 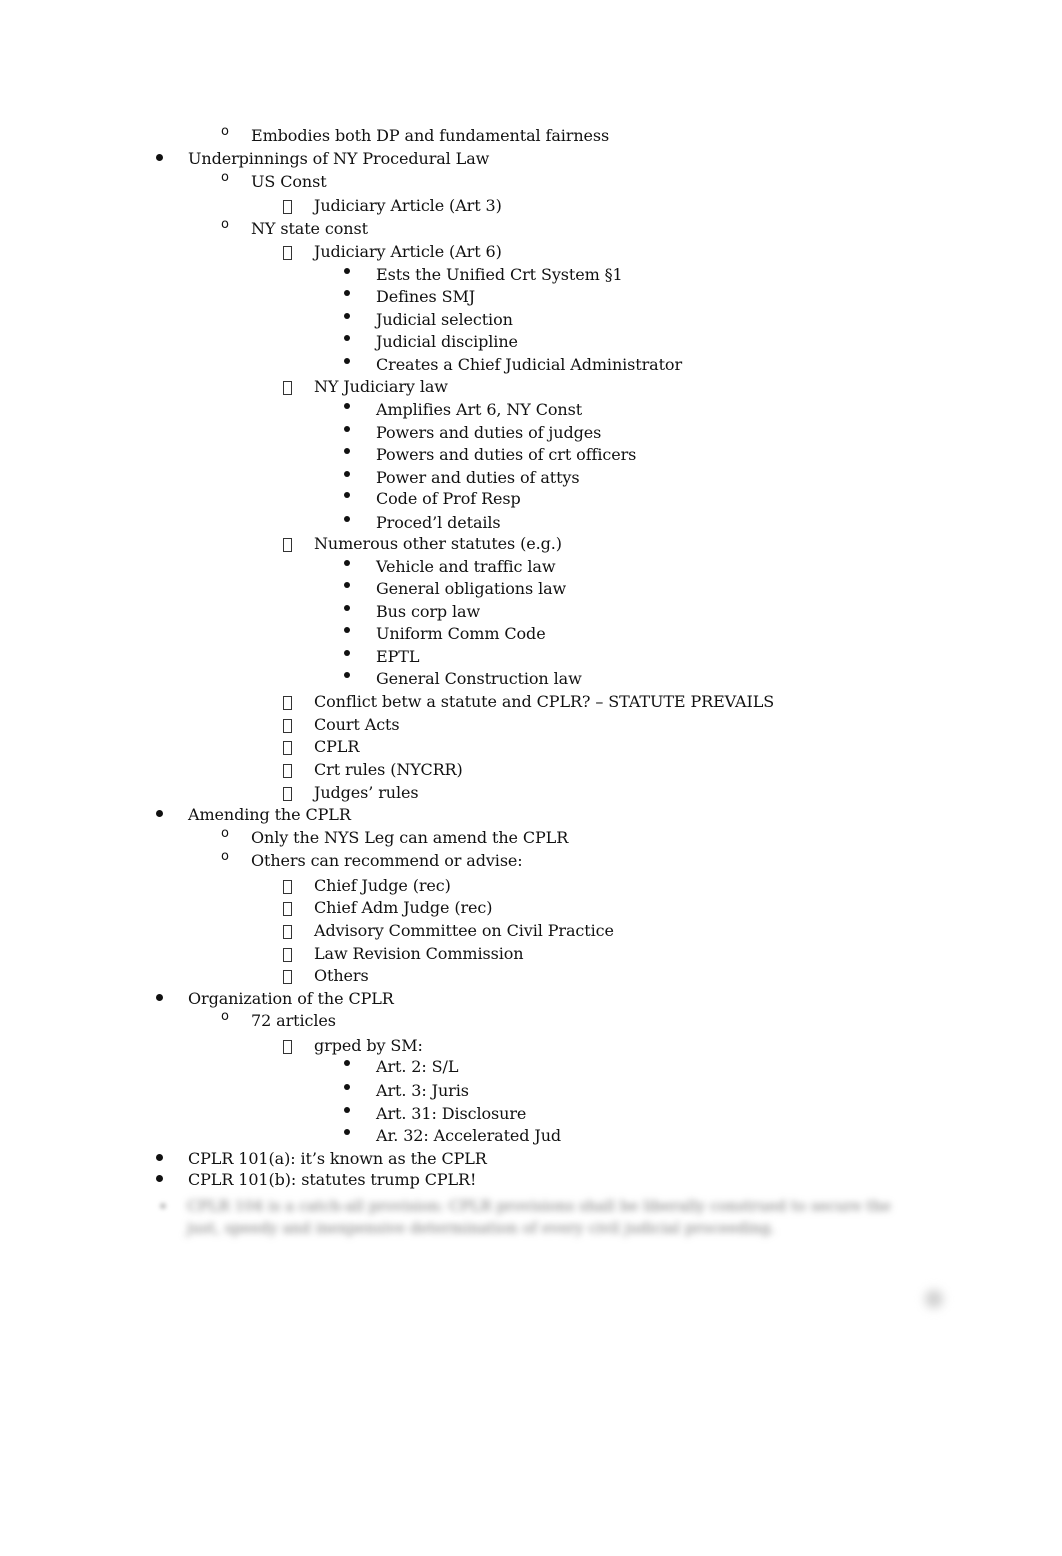 I want to click on outline-item-text: General Construction law, so click(x=479, y=678).